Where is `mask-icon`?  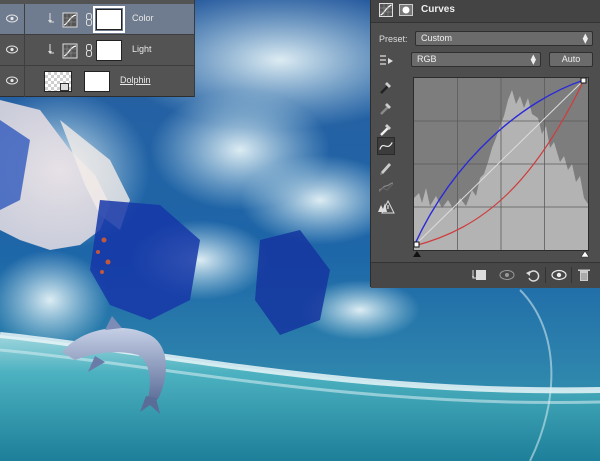
mask-icon is located at coordinates (406, 10).